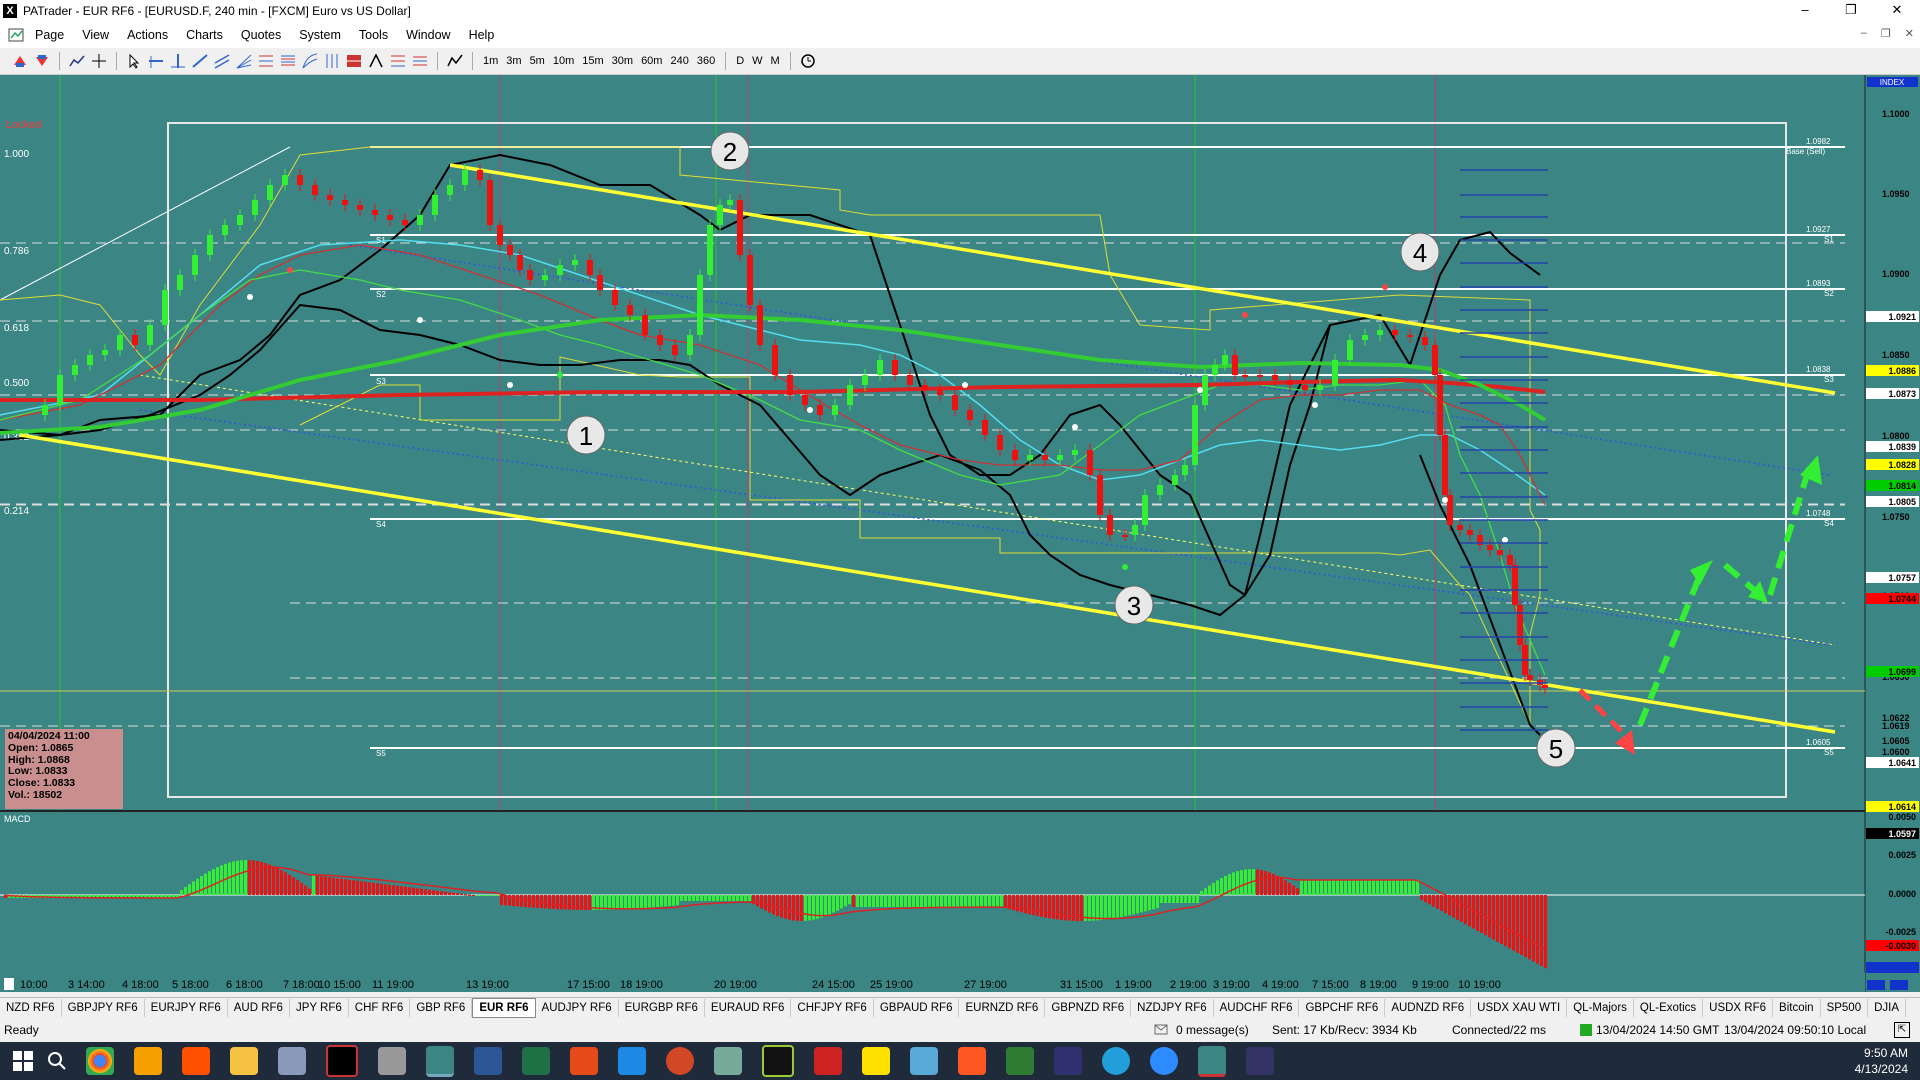  Describe the element at coordinates (1212, 1061) in the screenshot. I see `patrader-2-icon` at that location.